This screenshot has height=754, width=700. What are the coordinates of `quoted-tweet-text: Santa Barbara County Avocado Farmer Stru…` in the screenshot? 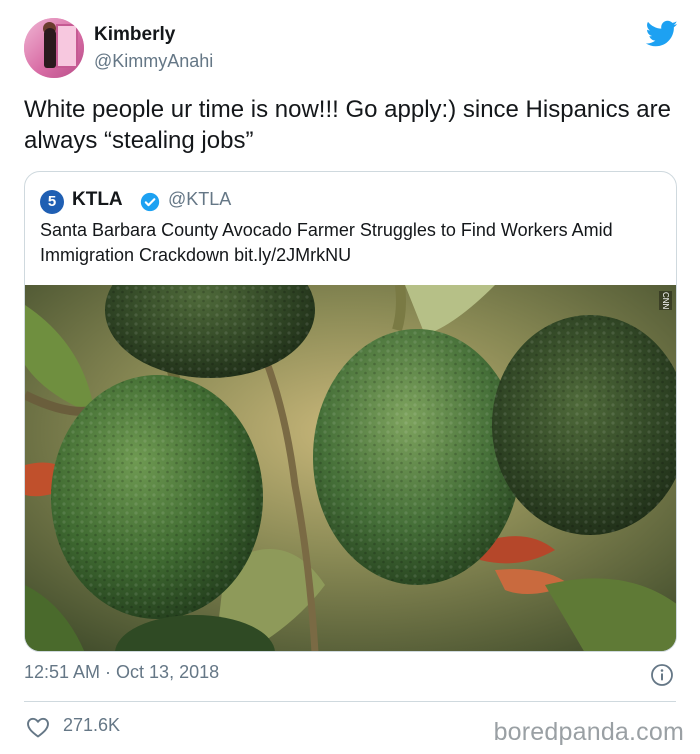 It's located at (326, 242).